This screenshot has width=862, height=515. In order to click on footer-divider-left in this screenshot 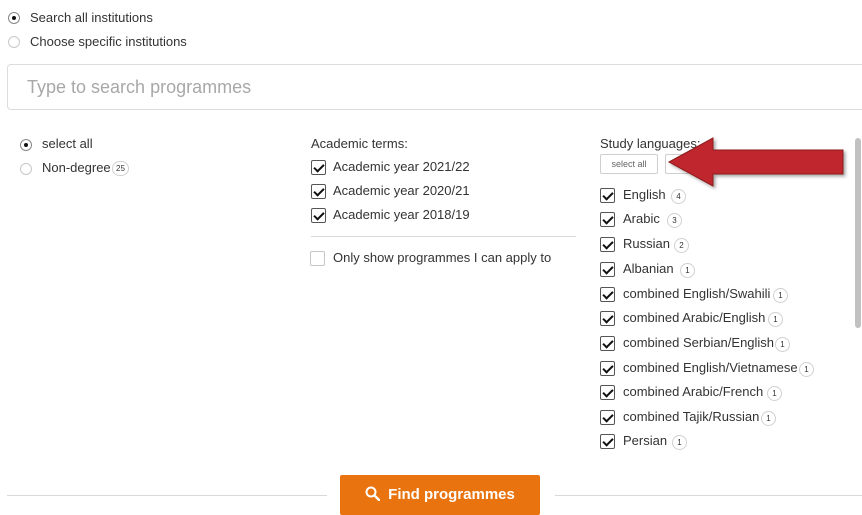, I will do `click(167, 495)`.